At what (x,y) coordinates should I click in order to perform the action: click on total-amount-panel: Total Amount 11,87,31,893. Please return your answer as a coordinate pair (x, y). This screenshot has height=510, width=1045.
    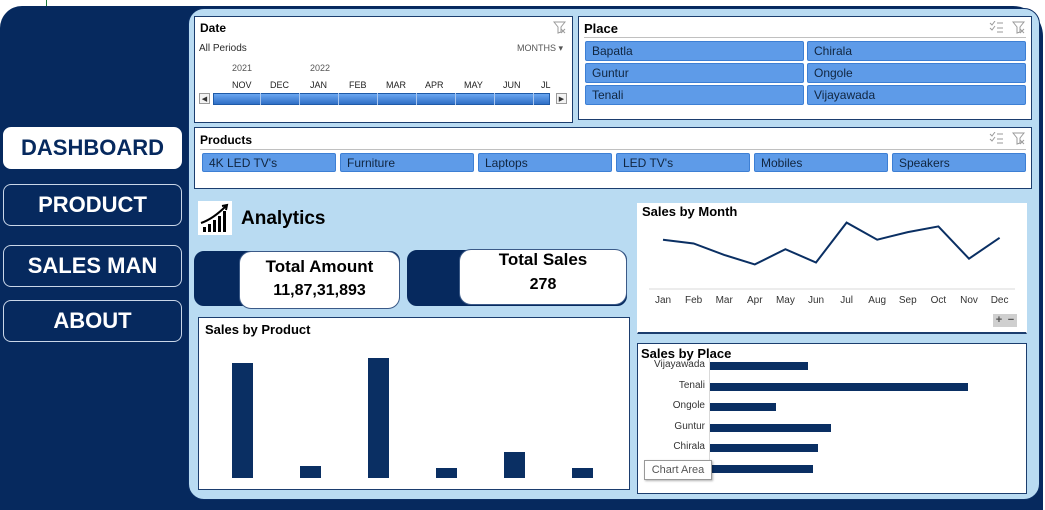
    Looking at the image, I should click on (319, 280).